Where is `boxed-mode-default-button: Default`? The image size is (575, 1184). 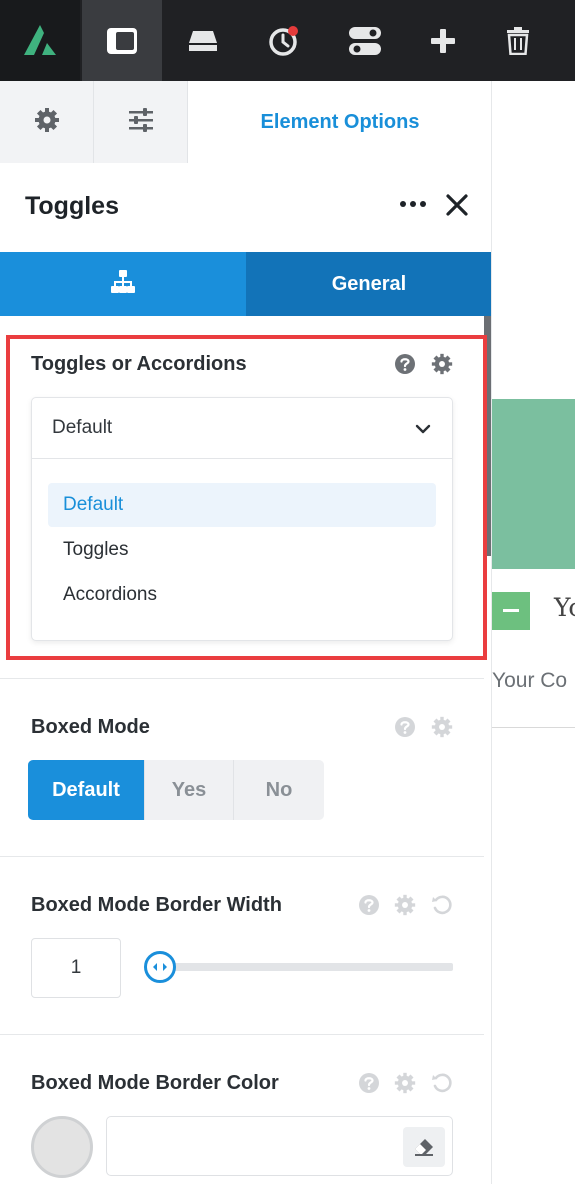
boxed-mode-default-button: Default is located at coordinates (86, 790).